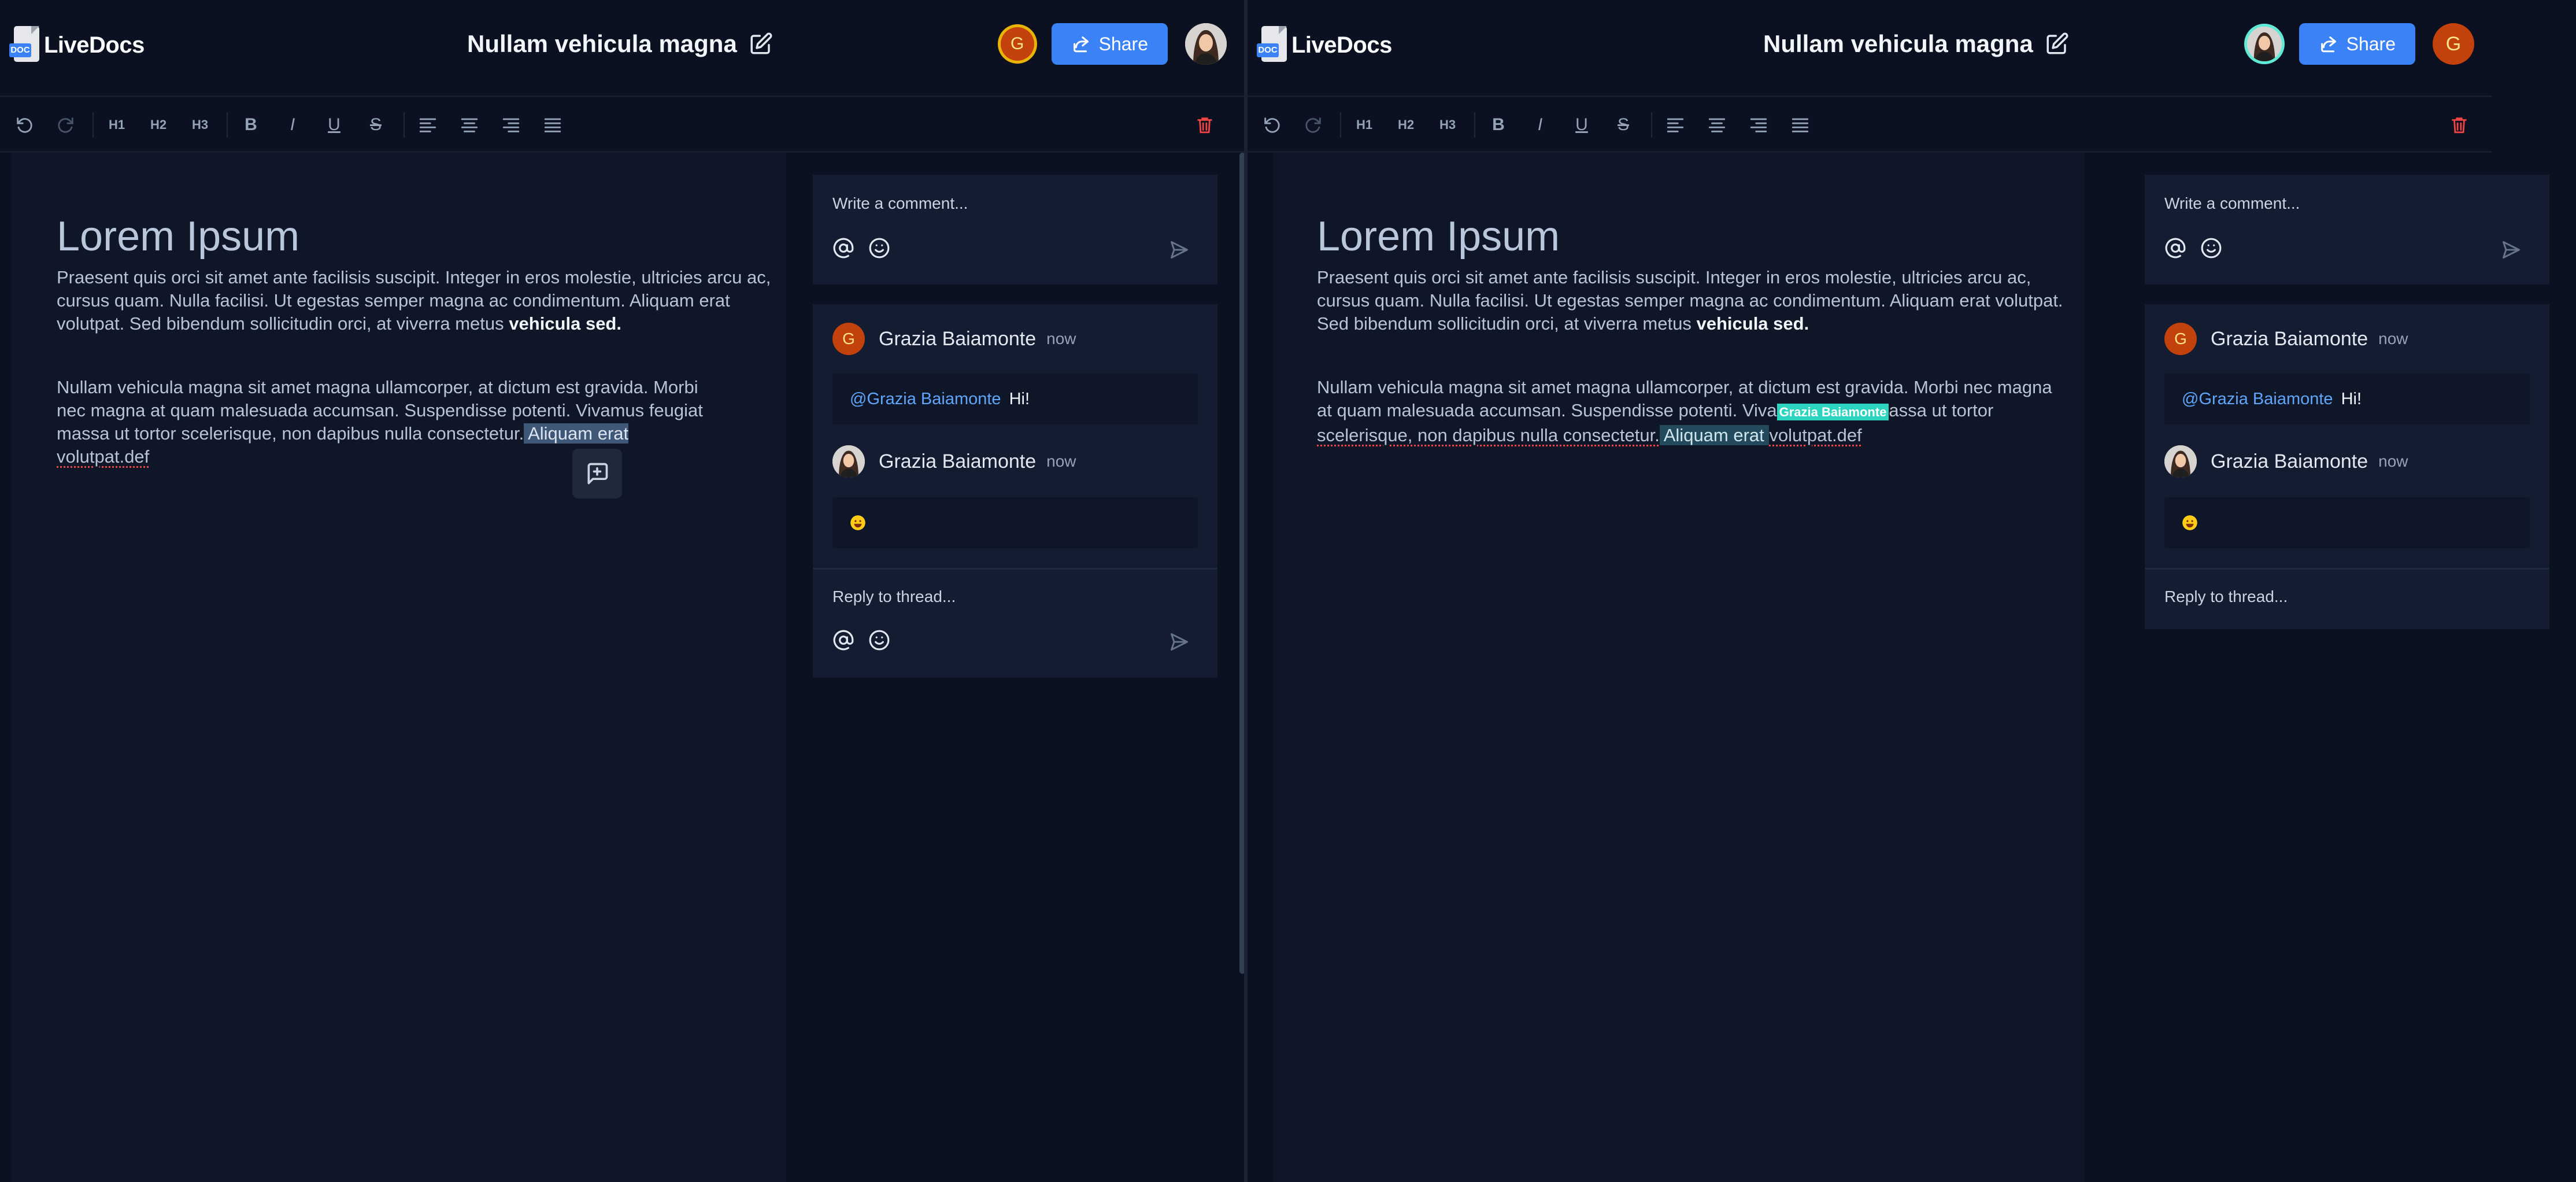 The image size is (2576, 1182). I want to click on user-avatar, so click(1206, 44).